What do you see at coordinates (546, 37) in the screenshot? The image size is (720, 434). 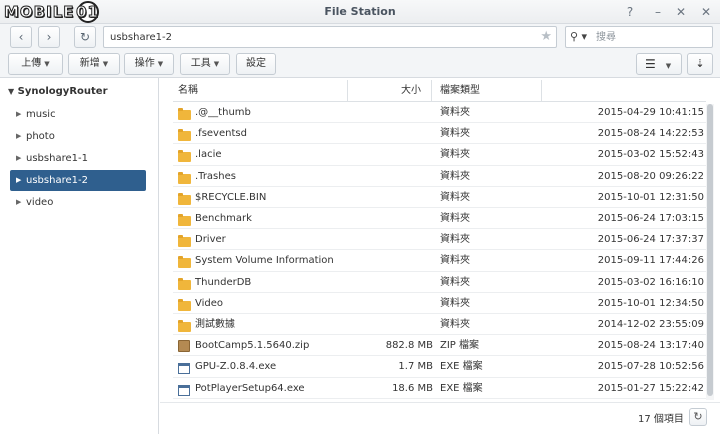 I see `star-icon: ★` at bounding box center [546, 37].